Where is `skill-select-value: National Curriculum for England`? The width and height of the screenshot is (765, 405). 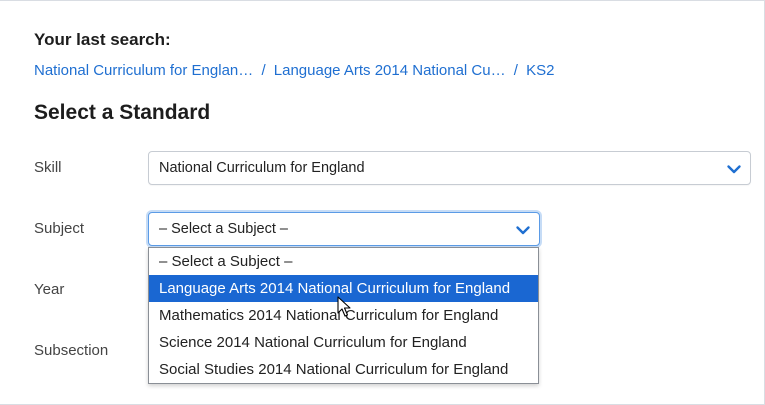 skill-select-value: National Curriculum for England is located at coordinates (262, 168).